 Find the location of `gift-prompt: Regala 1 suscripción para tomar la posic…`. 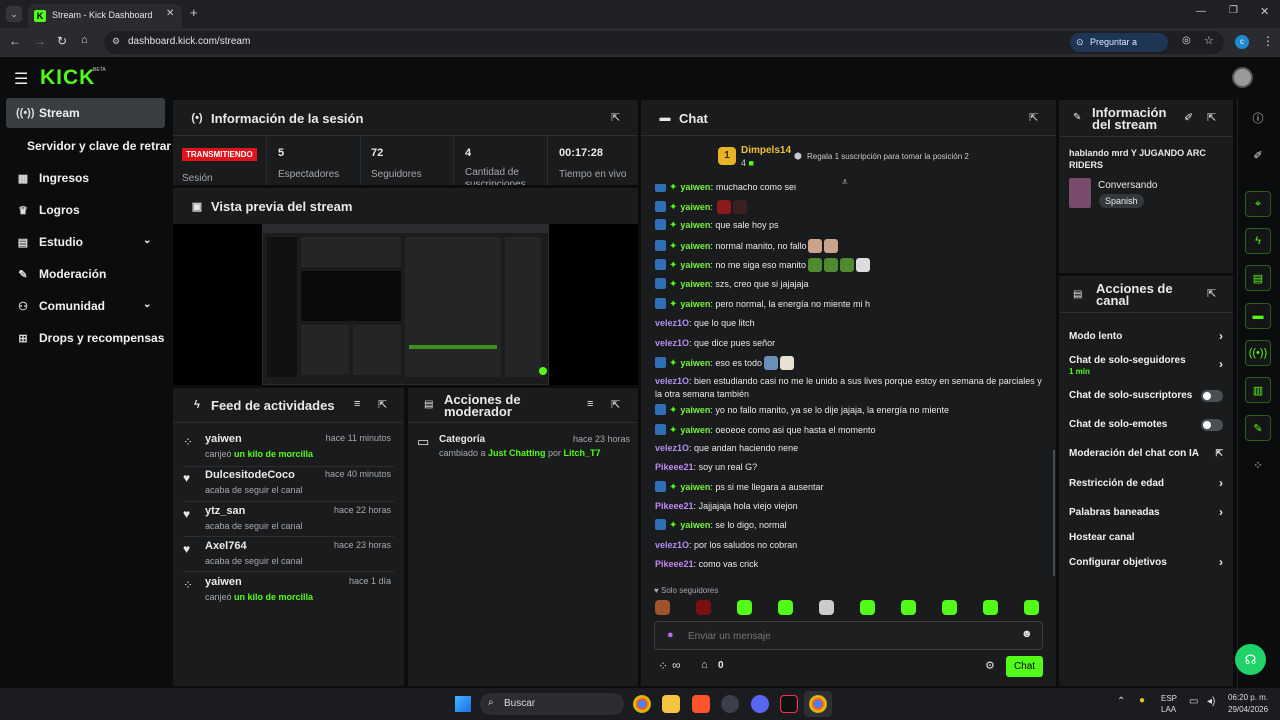

gift-prompt: Regala 1 suscripción para tomar la posic… is located at coordinates (888, 156).